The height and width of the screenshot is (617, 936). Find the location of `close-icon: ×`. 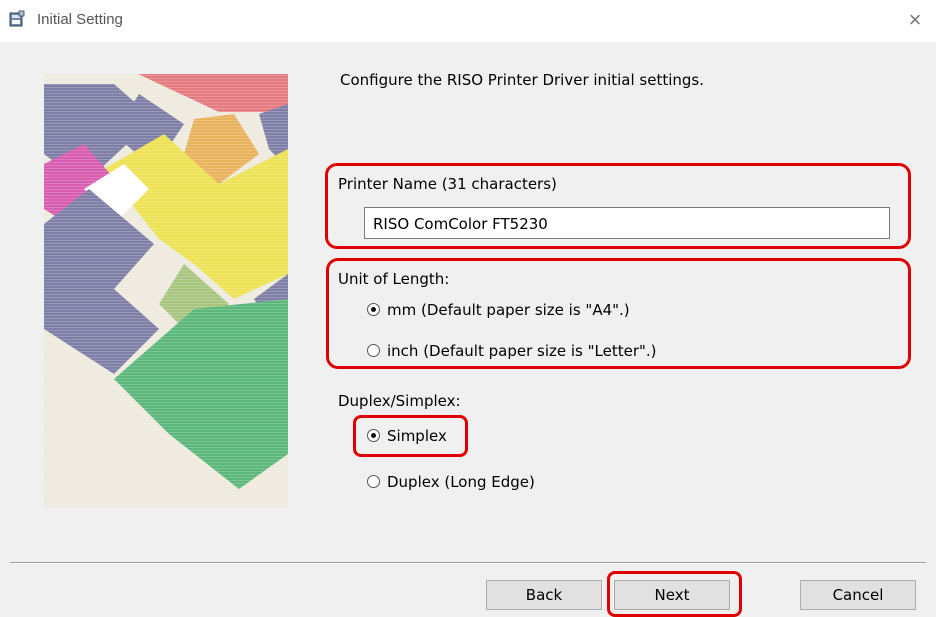

close-icon: × is located at coordinates (915, 21).